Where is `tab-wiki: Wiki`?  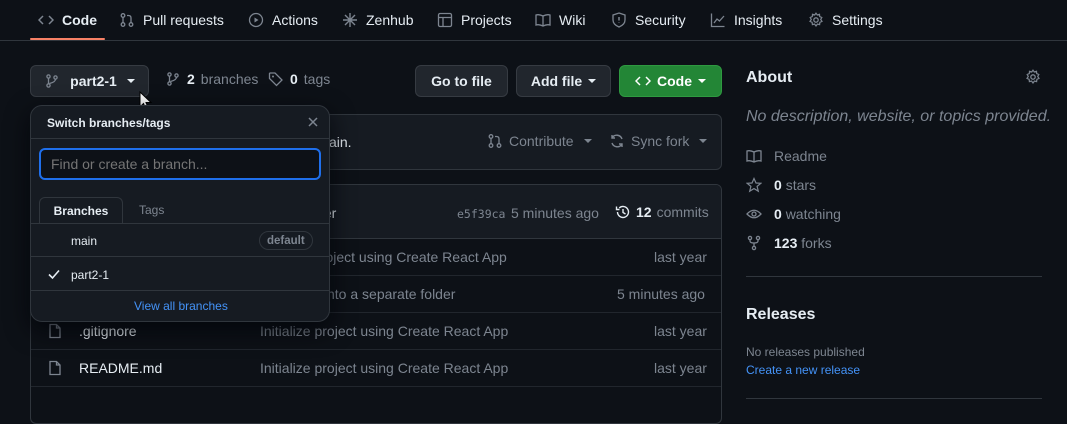
tab-wiki: Wiki is located at coordinates (560, 20).